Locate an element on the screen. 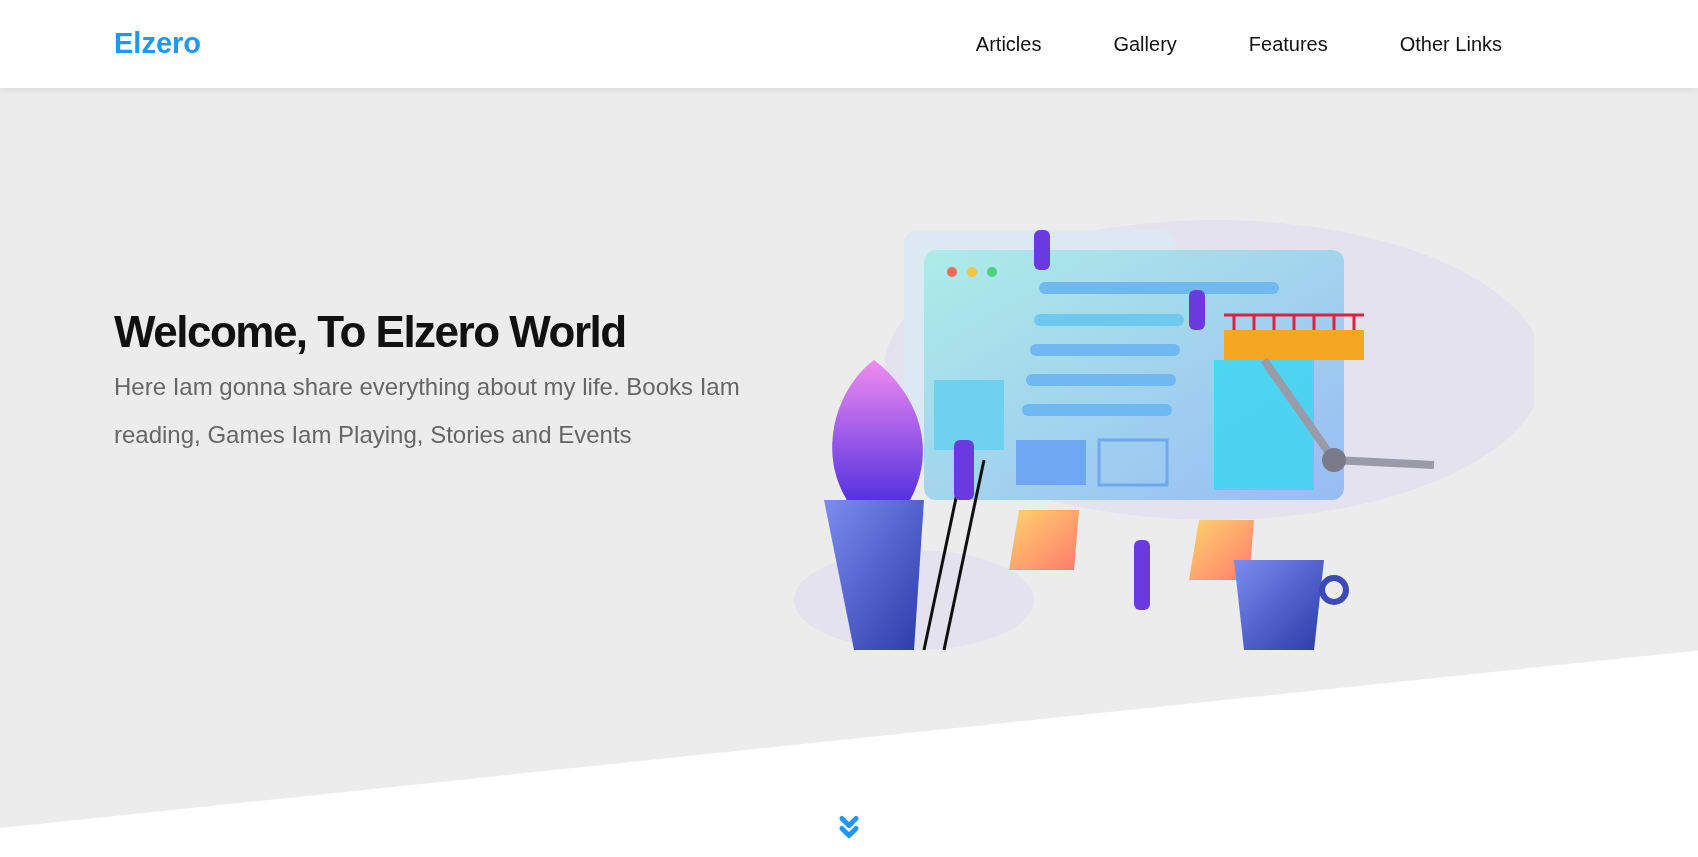  nav-link: Other Links is located at coordinates (1450, 44).